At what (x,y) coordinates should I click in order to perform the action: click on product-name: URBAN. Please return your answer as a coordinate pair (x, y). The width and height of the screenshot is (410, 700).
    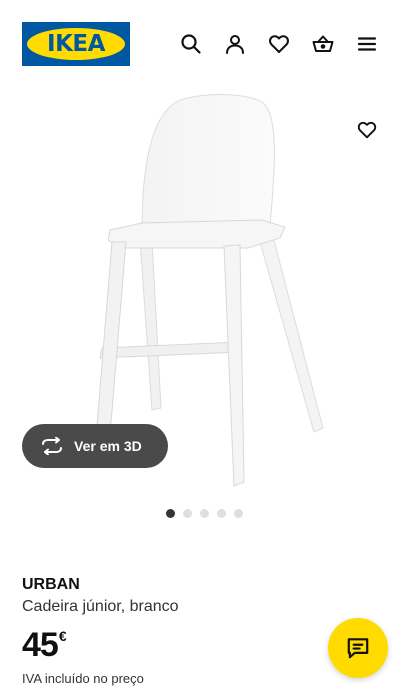
    Looking at the image, I should click on (51, 584).